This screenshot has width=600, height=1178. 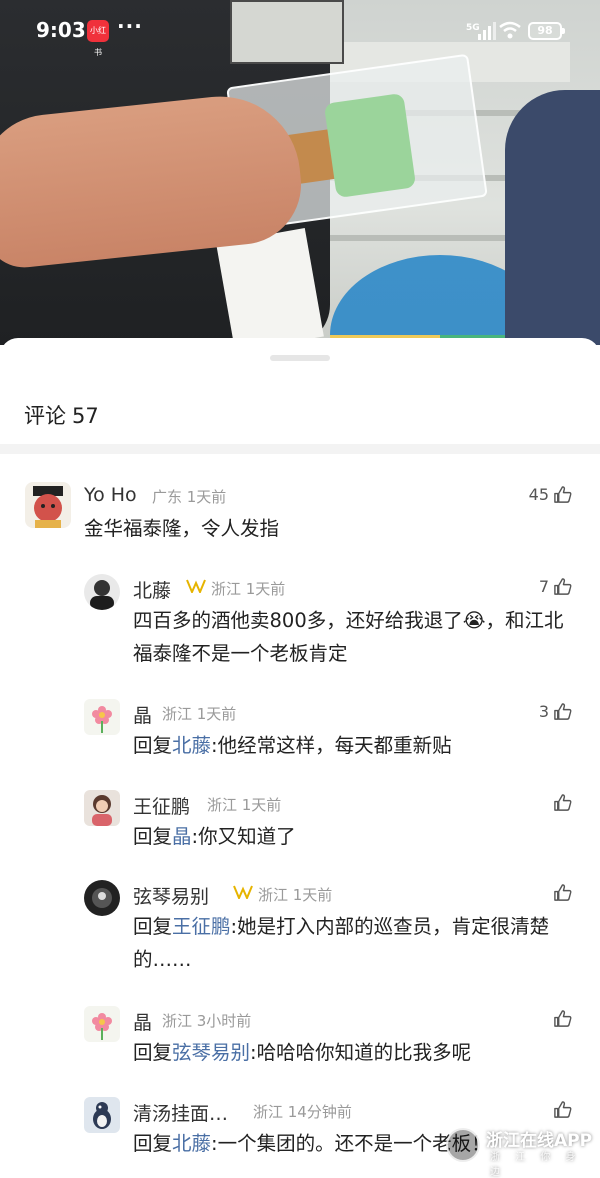 I want to click on watermark-subtext: 浙 江 你 身 边, so click(x=536, y=1165).